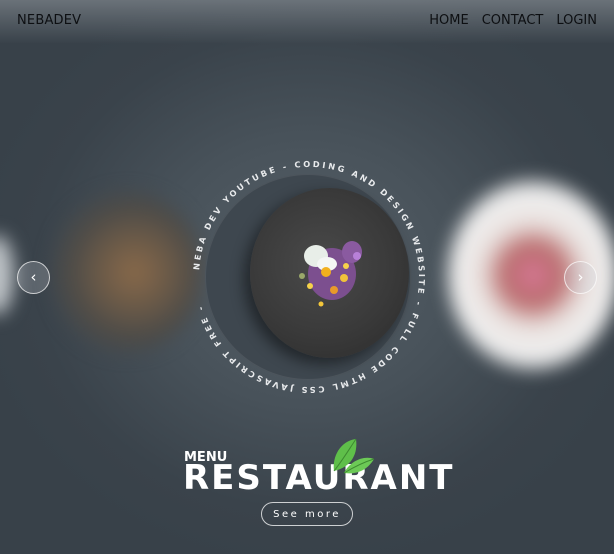 This screenshot has width=614, height=554. What do you see at coordinates (7, 275) in the screenshot?
I see `carousel-edge-plate-image` at bounding box center [7, 275].